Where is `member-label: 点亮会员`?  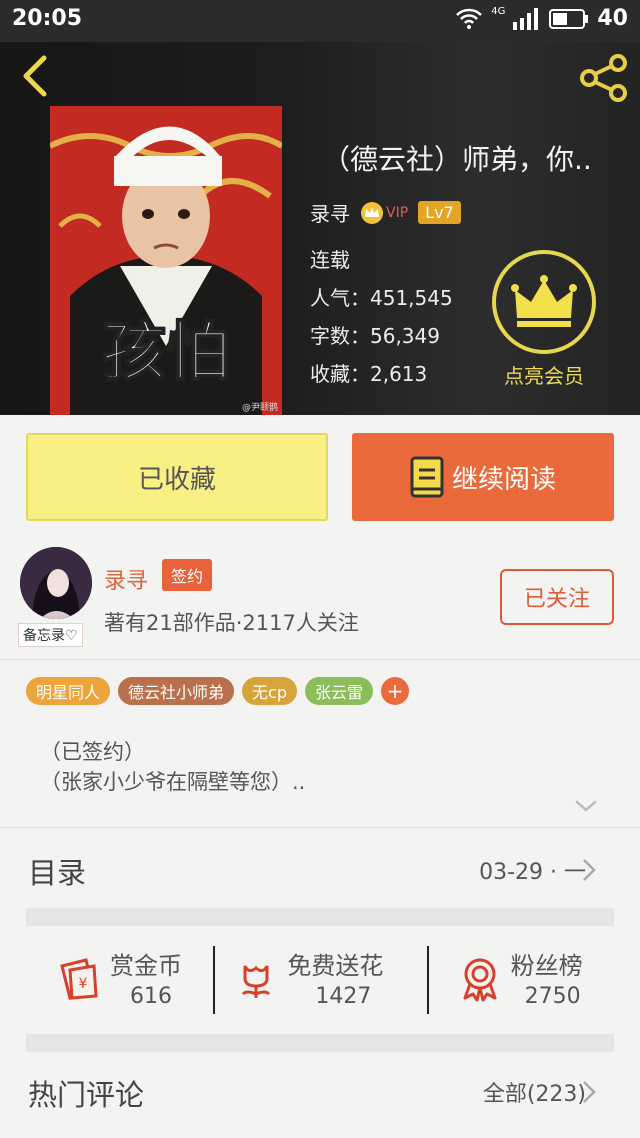
member-label: 点亮会员 is located at coordinates (544, 376).